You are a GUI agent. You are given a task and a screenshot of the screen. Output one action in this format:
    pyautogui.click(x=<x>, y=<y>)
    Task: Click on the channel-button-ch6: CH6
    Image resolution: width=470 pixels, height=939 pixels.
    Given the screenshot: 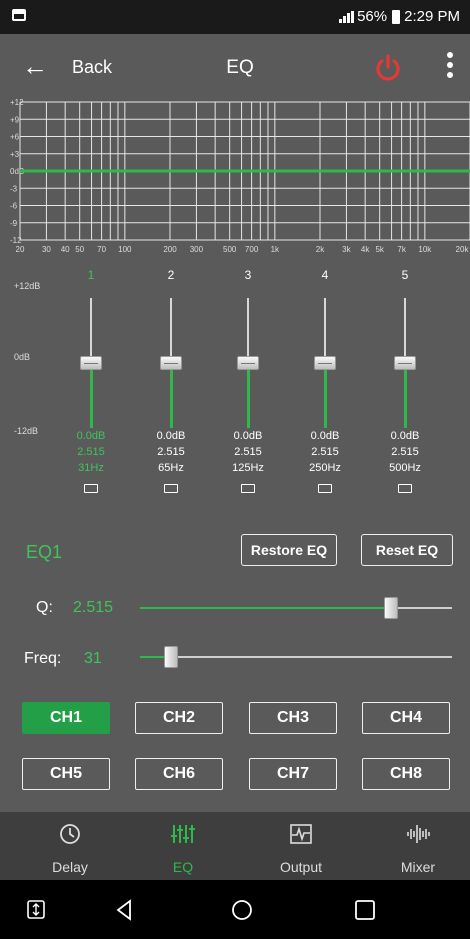 What is the action you would take?
    pyautogui.click(x=179, y=774)
    